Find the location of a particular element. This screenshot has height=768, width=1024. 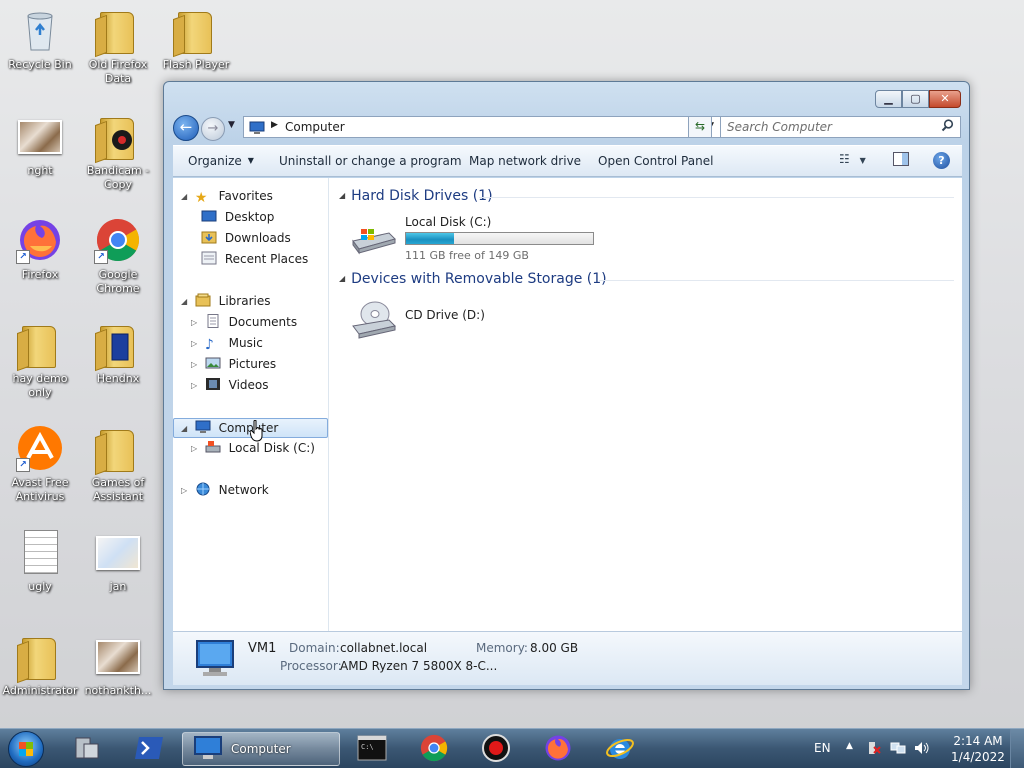

desktop-icon-avast: ↗ Avast Free Antivirus is located at coordinates (40, 464).